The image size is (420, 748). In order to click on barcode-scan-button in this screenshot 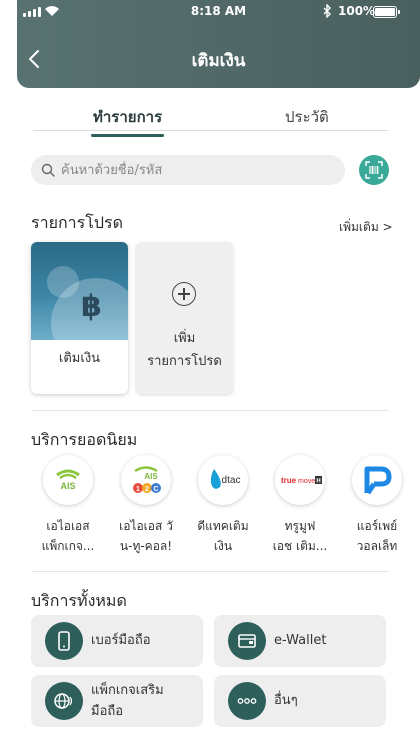, I will do `click(374, 170)`.